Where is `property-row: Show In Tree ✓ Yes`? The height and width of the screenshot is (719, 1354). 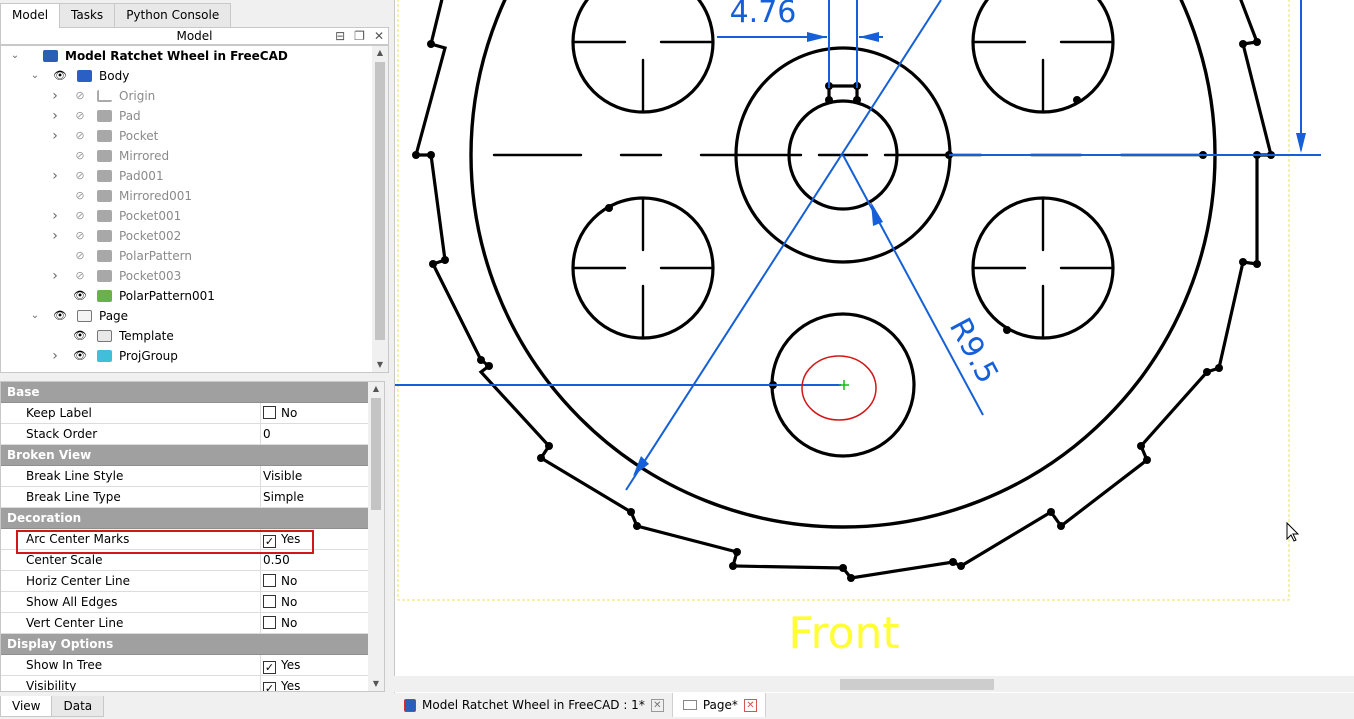 property-row: Show In Tree ✓ Yes is located at coordinates (184, 665).